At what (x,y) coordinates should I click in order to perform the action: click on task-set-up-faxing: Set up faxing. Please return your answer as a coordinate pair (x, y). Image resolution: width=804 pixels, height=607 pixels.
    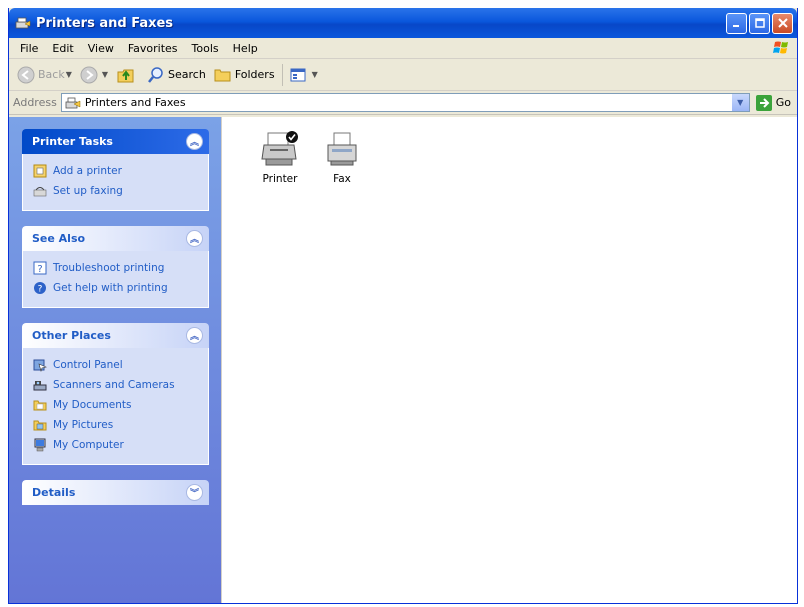
    Looking at the image, I should click on (117, 191).